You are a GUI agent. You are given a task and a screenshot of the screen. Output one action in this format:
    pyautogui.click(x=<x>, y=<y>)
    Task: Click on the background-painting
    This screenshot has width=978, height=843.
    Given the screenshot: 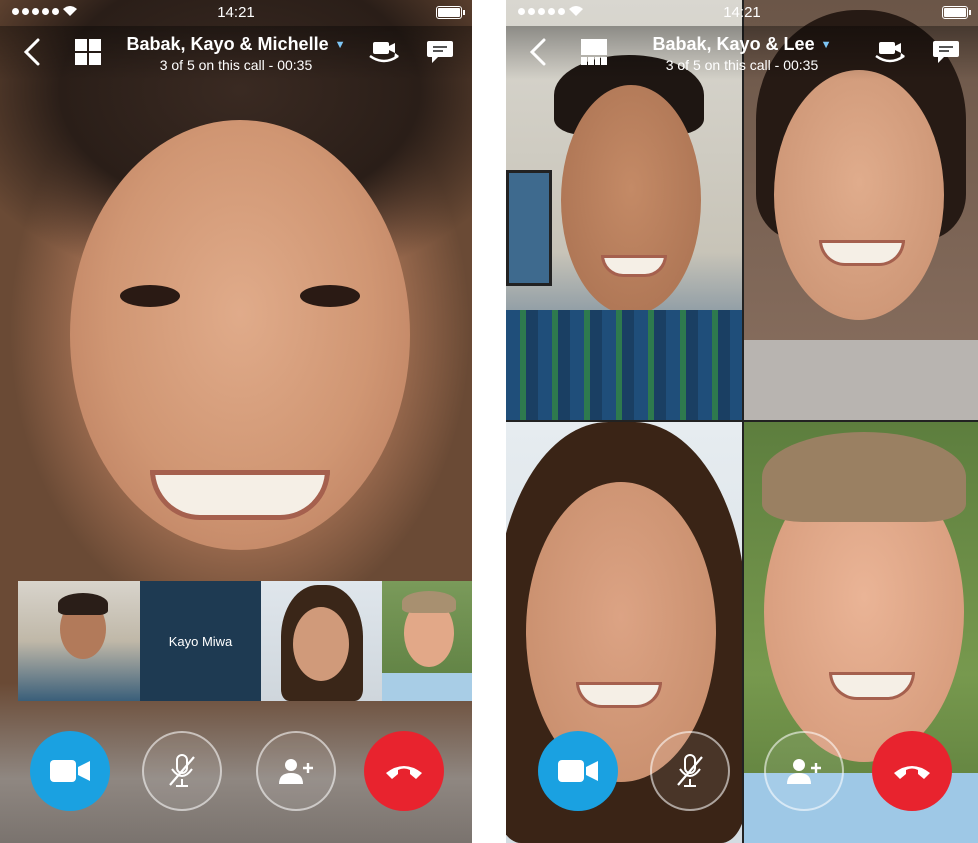 What is the action you would take?
    pyautogui.click(x=529, y=228)
    